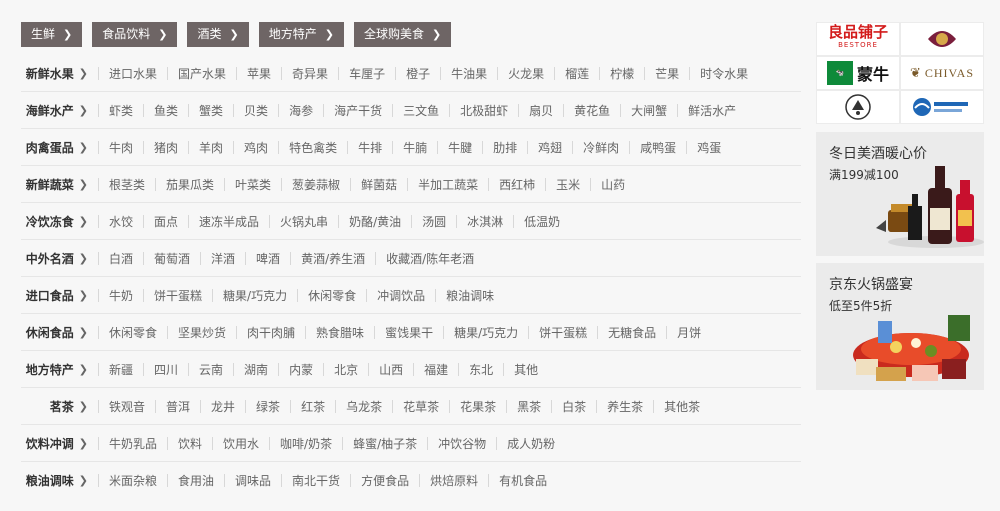 The image size is (1000, 511). I want to click on subcategory-link: 饮料, so click(190, 443).